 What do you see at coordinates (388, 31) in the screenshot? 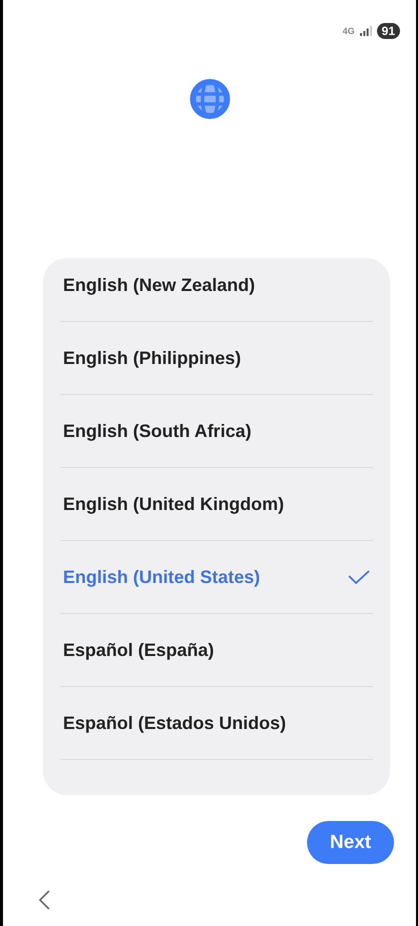
I see `battery-level: 91` at bounding box center [388, 31].